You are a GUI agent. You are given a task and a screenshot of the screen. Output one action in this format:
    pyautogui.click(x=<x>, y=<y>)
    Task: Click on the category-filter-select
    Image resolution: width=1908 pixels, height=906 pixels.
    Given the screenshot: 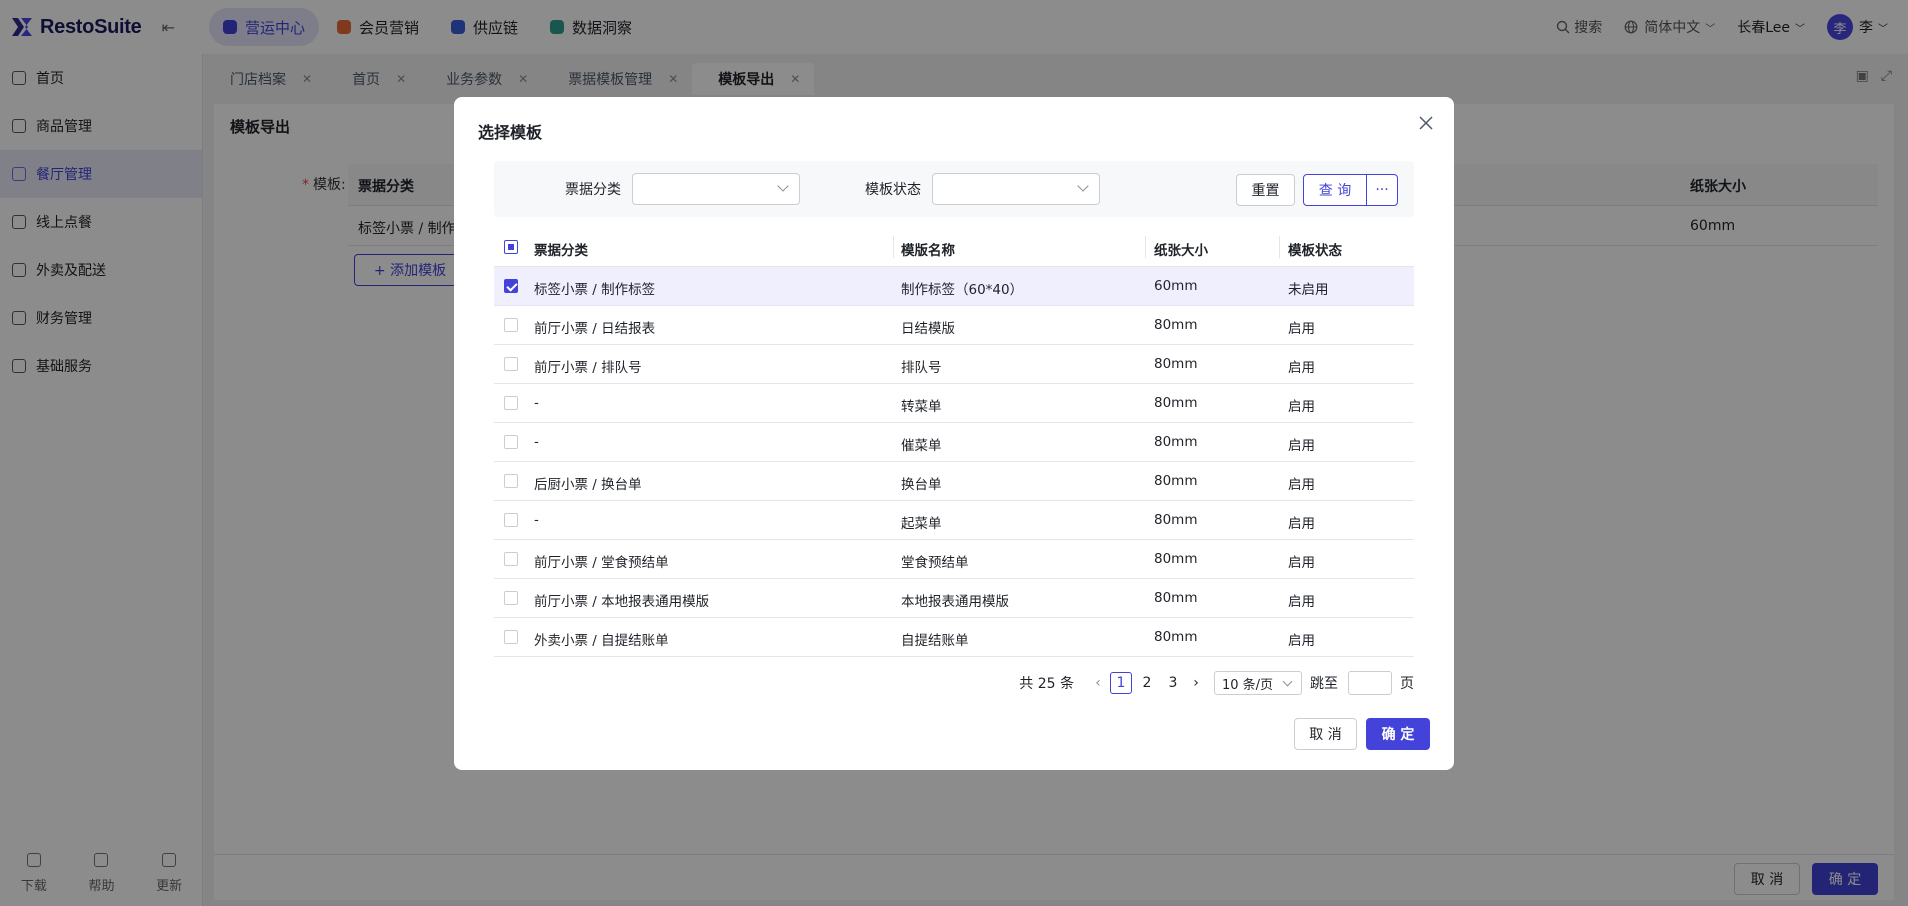 What is the action you would take?
    pyautogui.click(x=716, y=189)
    